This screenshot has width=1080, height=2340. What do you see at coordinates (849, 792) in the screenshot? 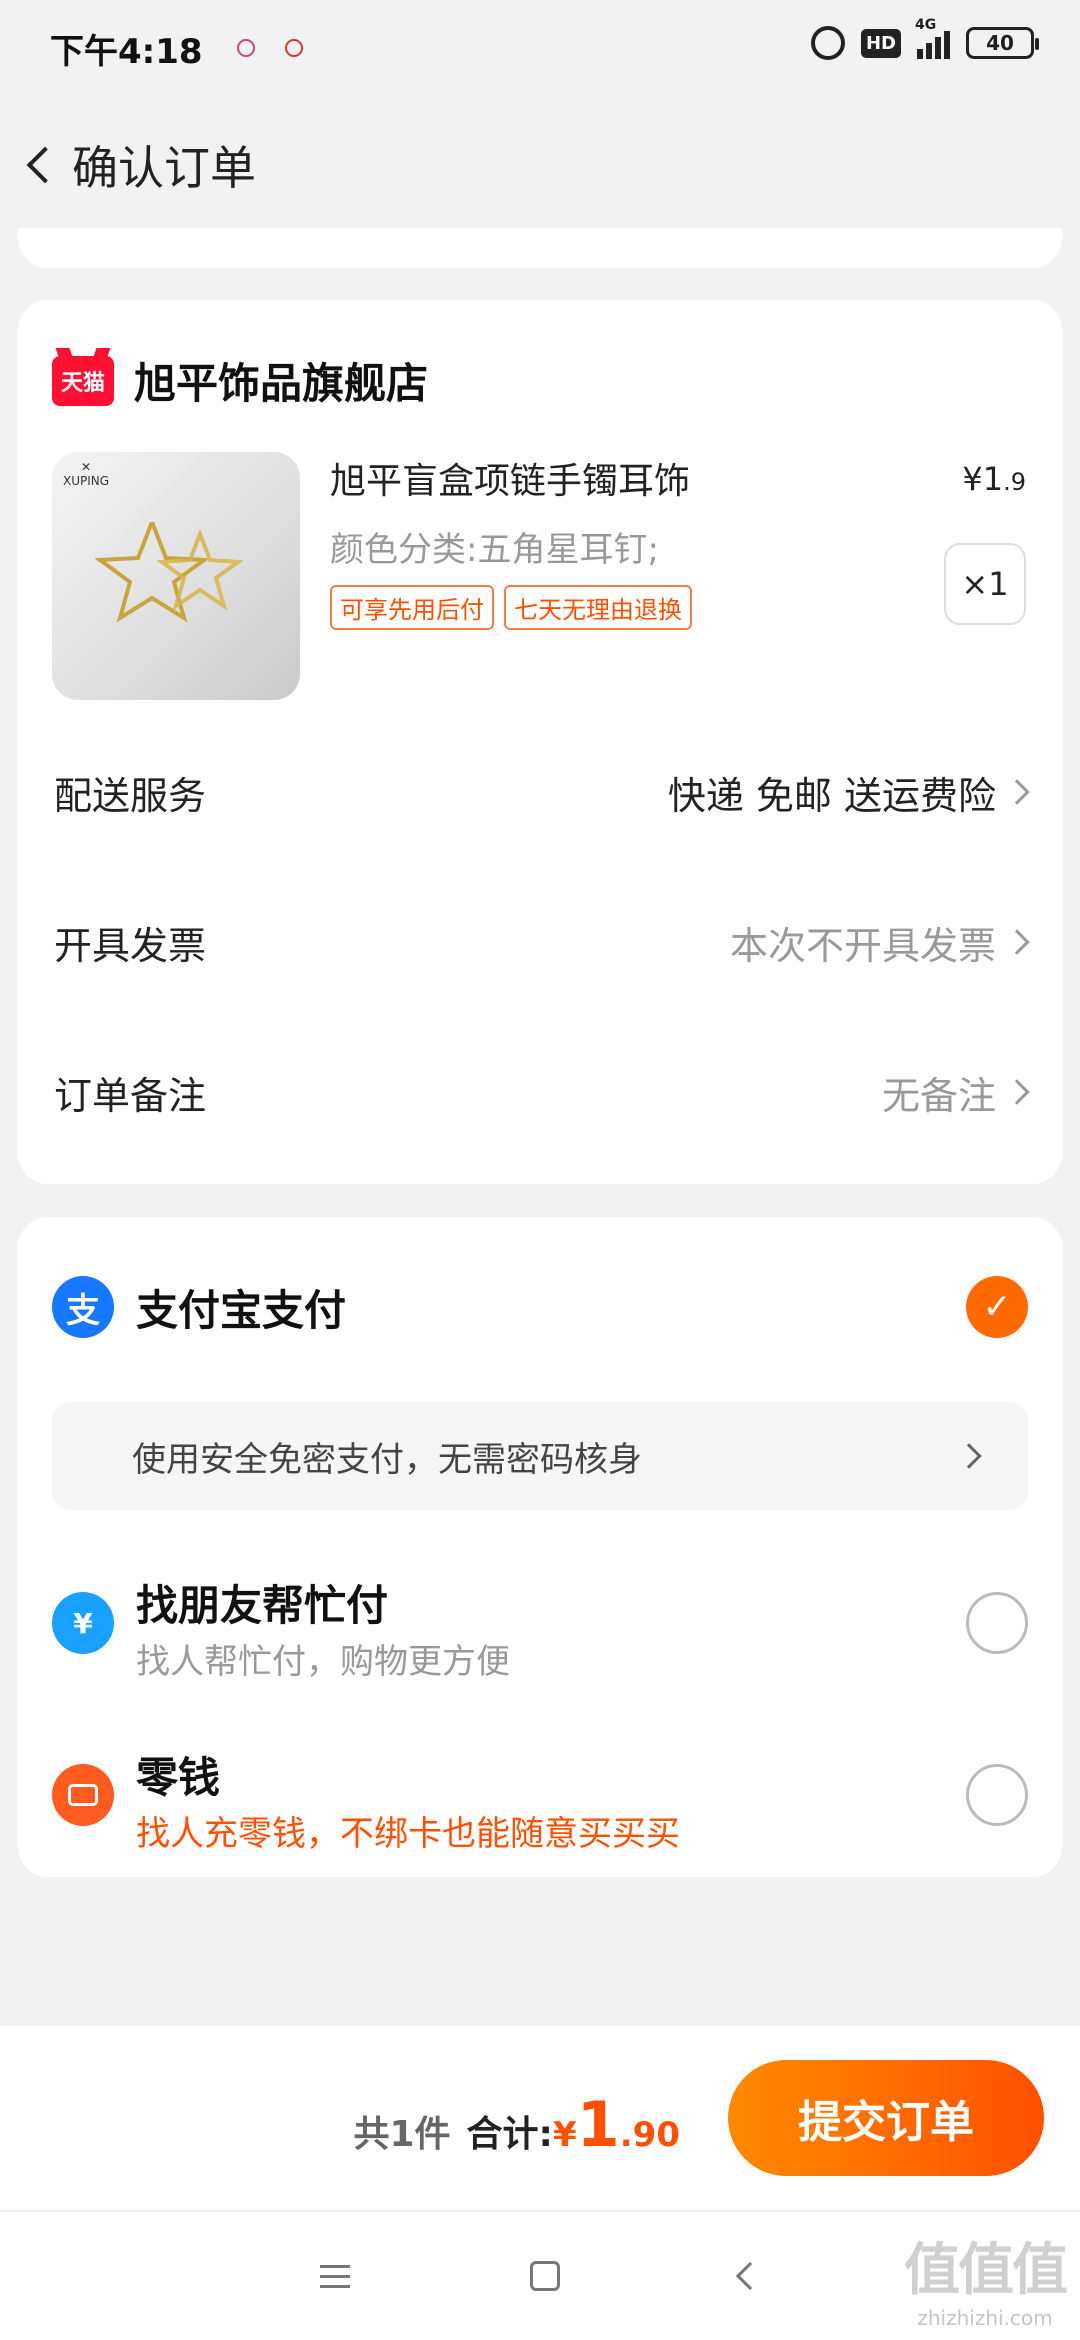
I see `delivery-service-value: 快递 免邮 送运费险` at bounding box center [849, 792].